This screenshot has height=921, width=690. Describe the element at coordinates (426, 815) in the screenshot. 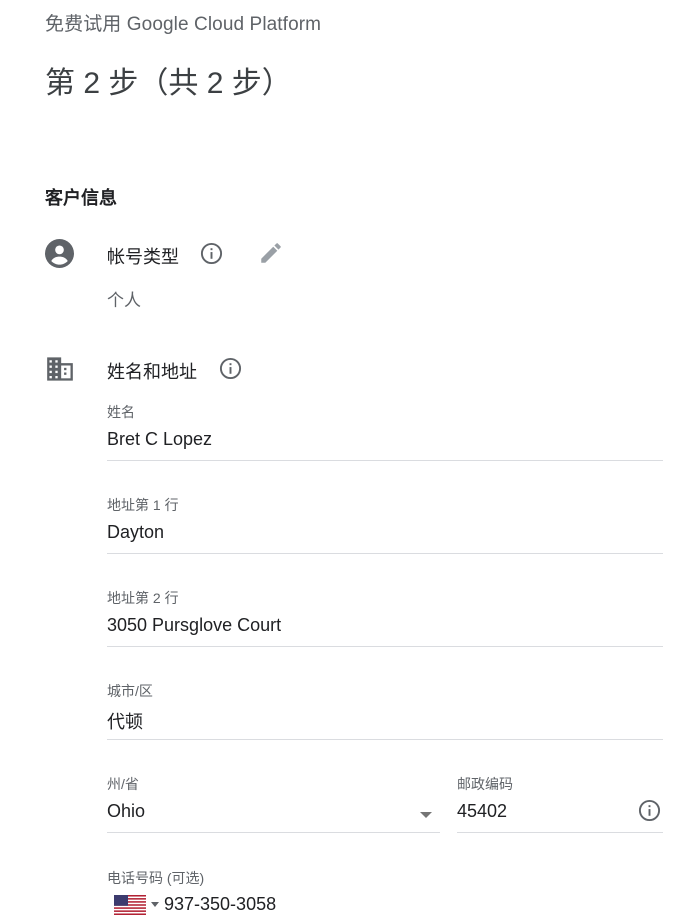

I see `caret-down-icon` at that location.